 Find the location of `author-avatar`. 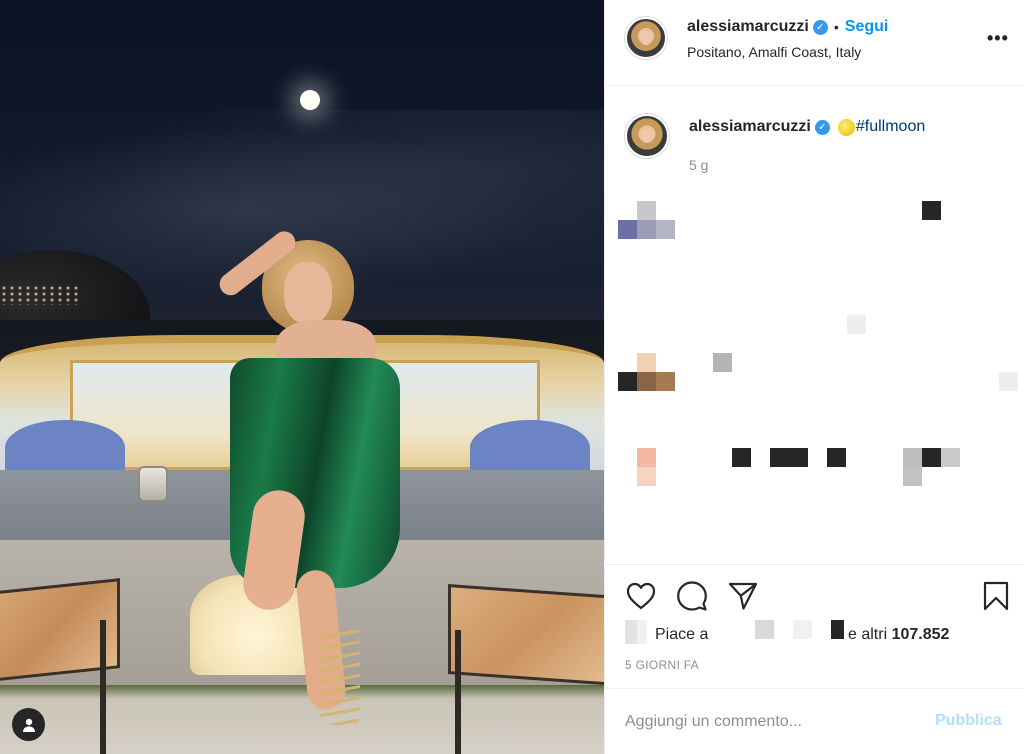

author-avatar is located at coordinates (646, 38).